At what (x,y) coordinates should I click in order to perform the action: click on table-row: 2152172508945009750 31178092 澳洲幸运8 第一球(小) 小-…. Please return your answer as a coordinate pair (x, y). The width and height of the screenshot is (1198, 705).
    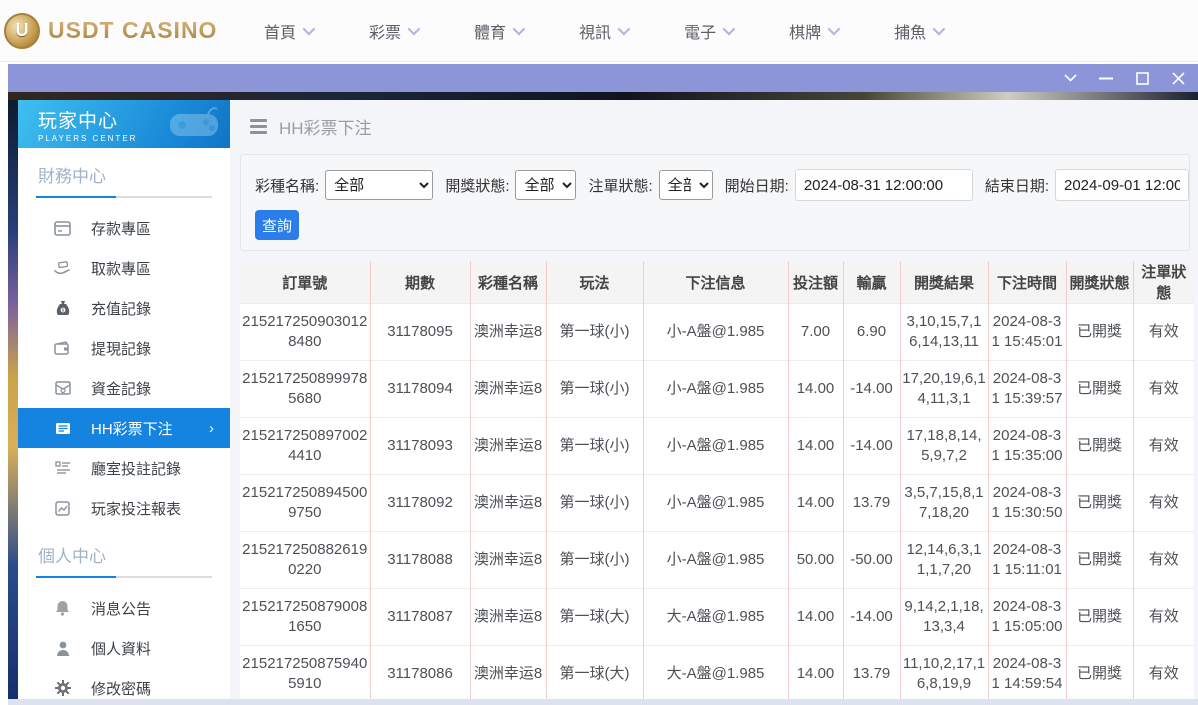
    Looking at the image, I should click on (717, 503).